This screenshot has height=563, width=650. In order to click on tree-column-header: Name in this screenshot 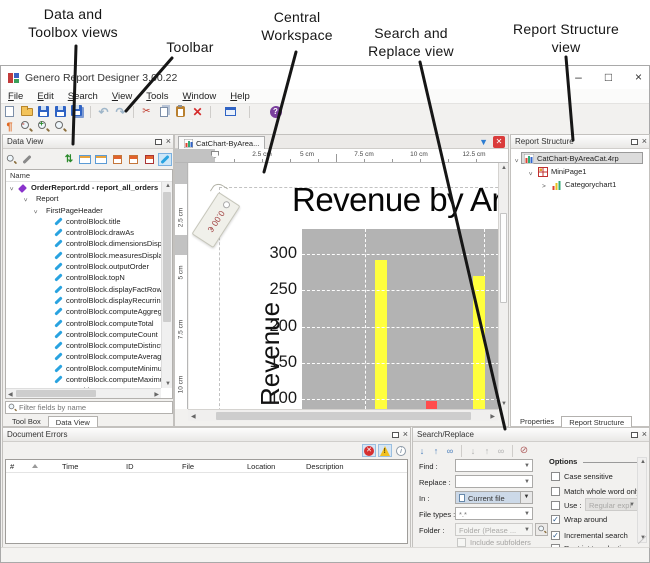, I will do `click(89, 176)`.